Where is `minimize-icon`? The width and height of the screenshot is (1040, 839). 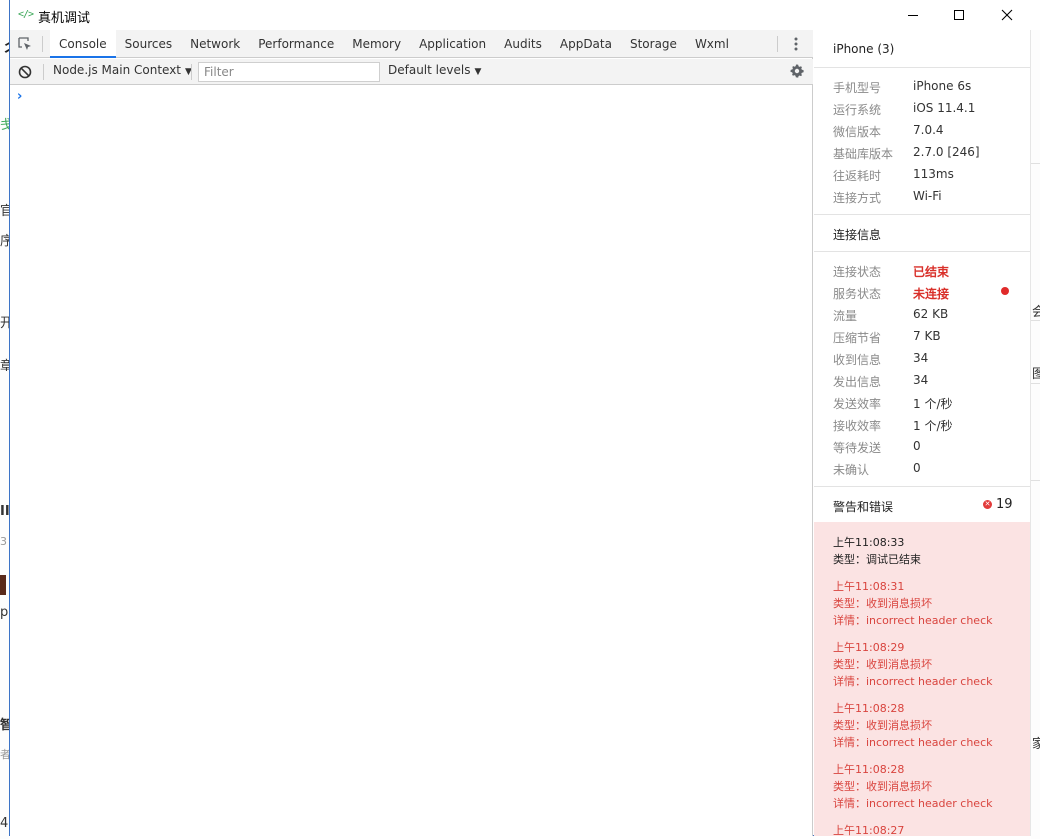
minimize-icon is located at coordinates (913, 15).